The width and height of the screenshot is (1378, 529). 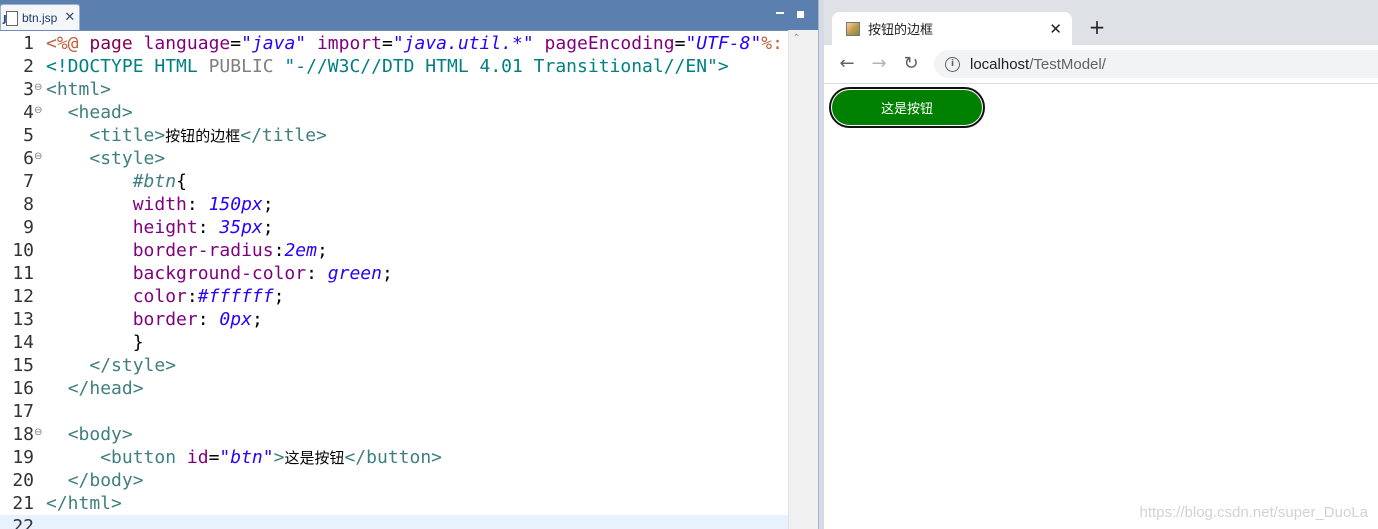 What do you see at coordinates (197, 457) in the screenshot?
I see `code-token: id` at bounding box center [197, 457].